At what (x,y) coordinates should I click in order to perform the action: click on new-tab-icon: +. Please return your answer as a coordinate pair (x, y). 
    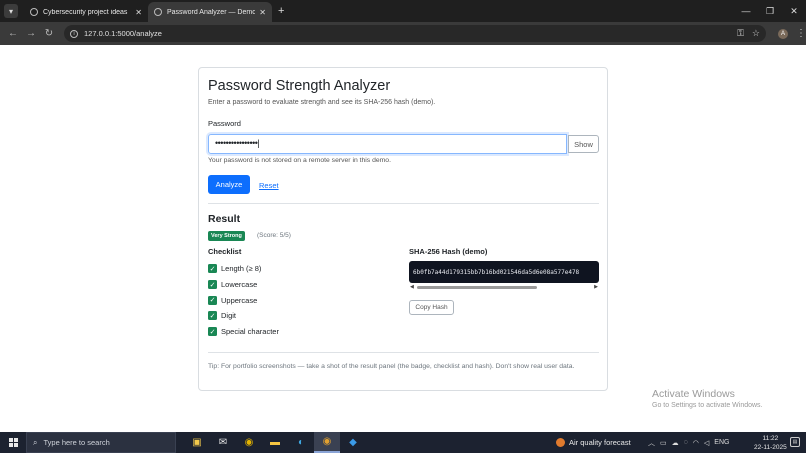
    Looking at the image, I should click on (281, 11).